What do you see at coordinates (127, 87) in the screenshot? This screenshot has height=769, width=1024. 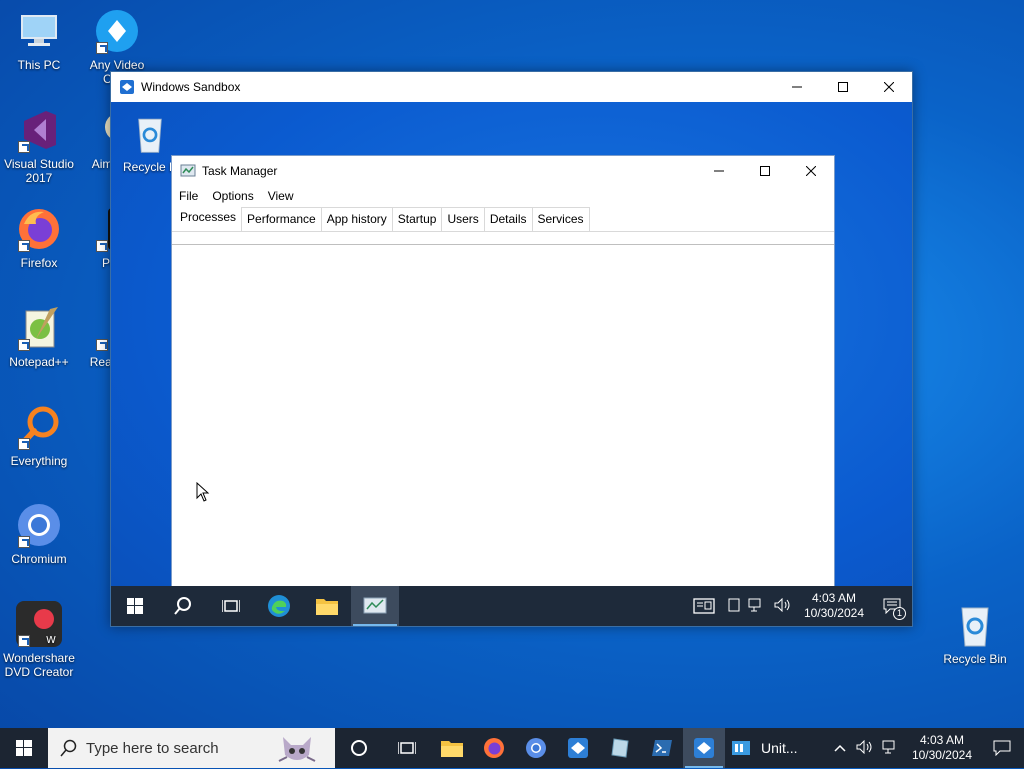 I see `sandbox-icon` at bounding box center [127, 87].